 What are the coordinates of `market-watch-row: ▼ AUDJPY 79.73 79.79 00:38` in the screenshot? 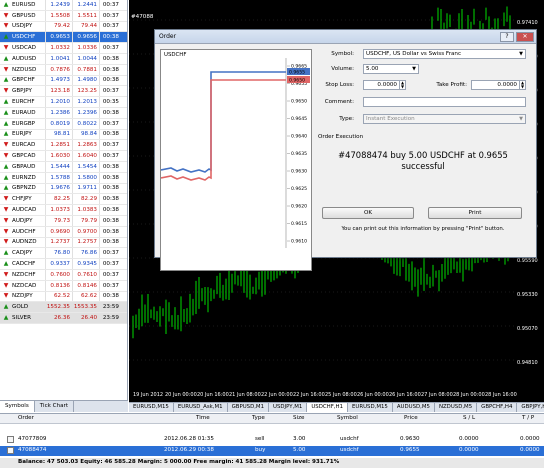 It's located at (63, 221).